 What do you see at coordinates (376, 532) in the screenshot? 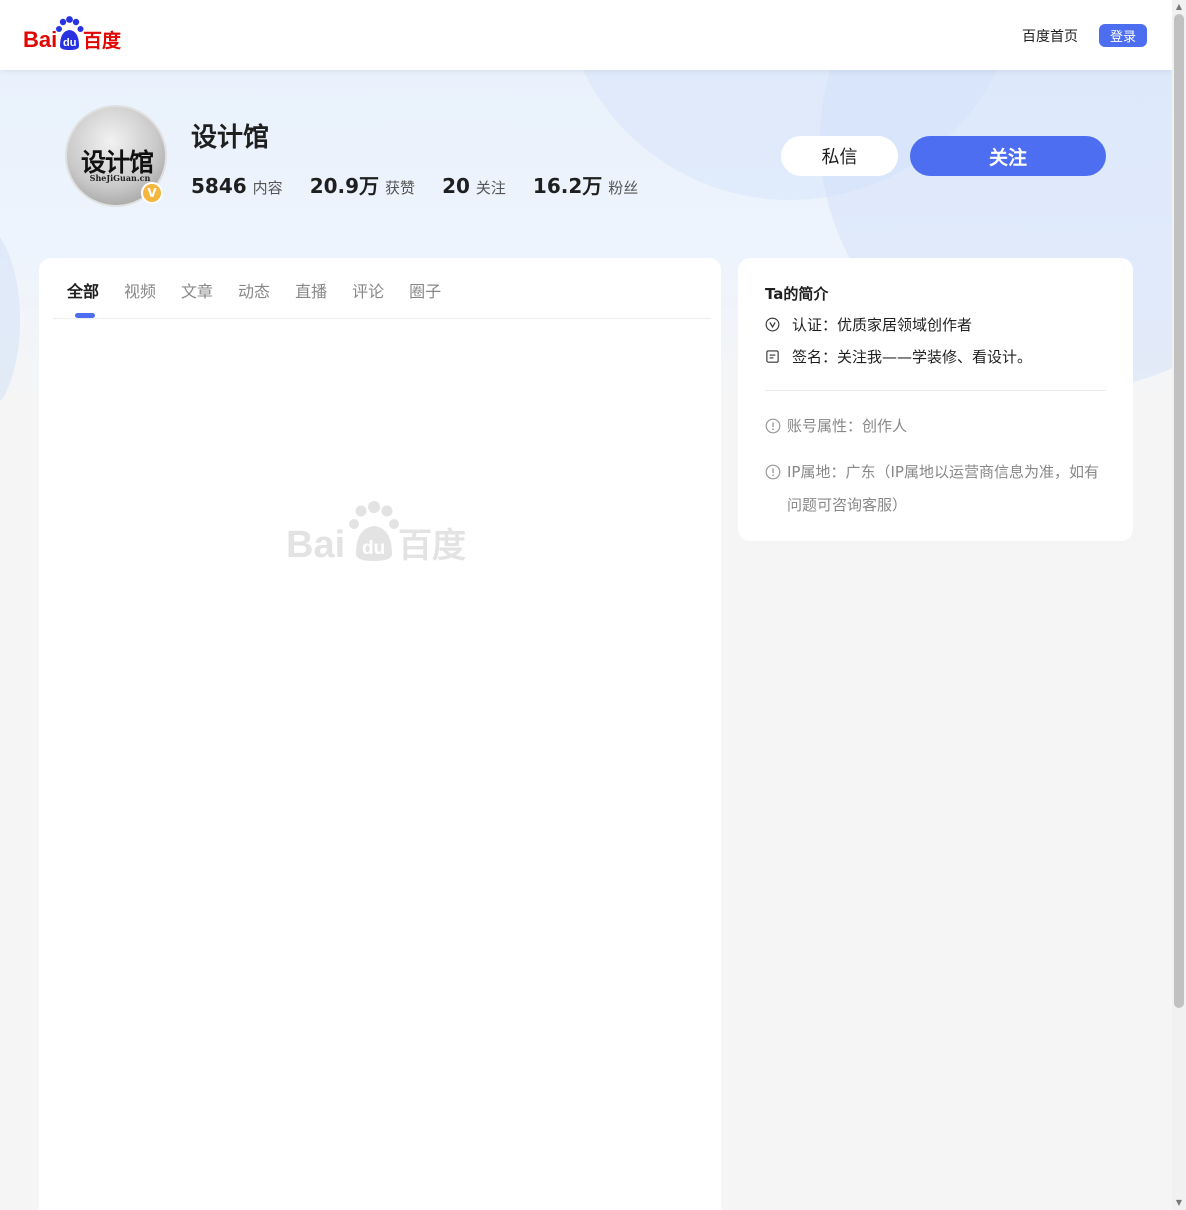
I see `loading-baidu-logo: Bai du 百度` at bounding box center [376, 532].